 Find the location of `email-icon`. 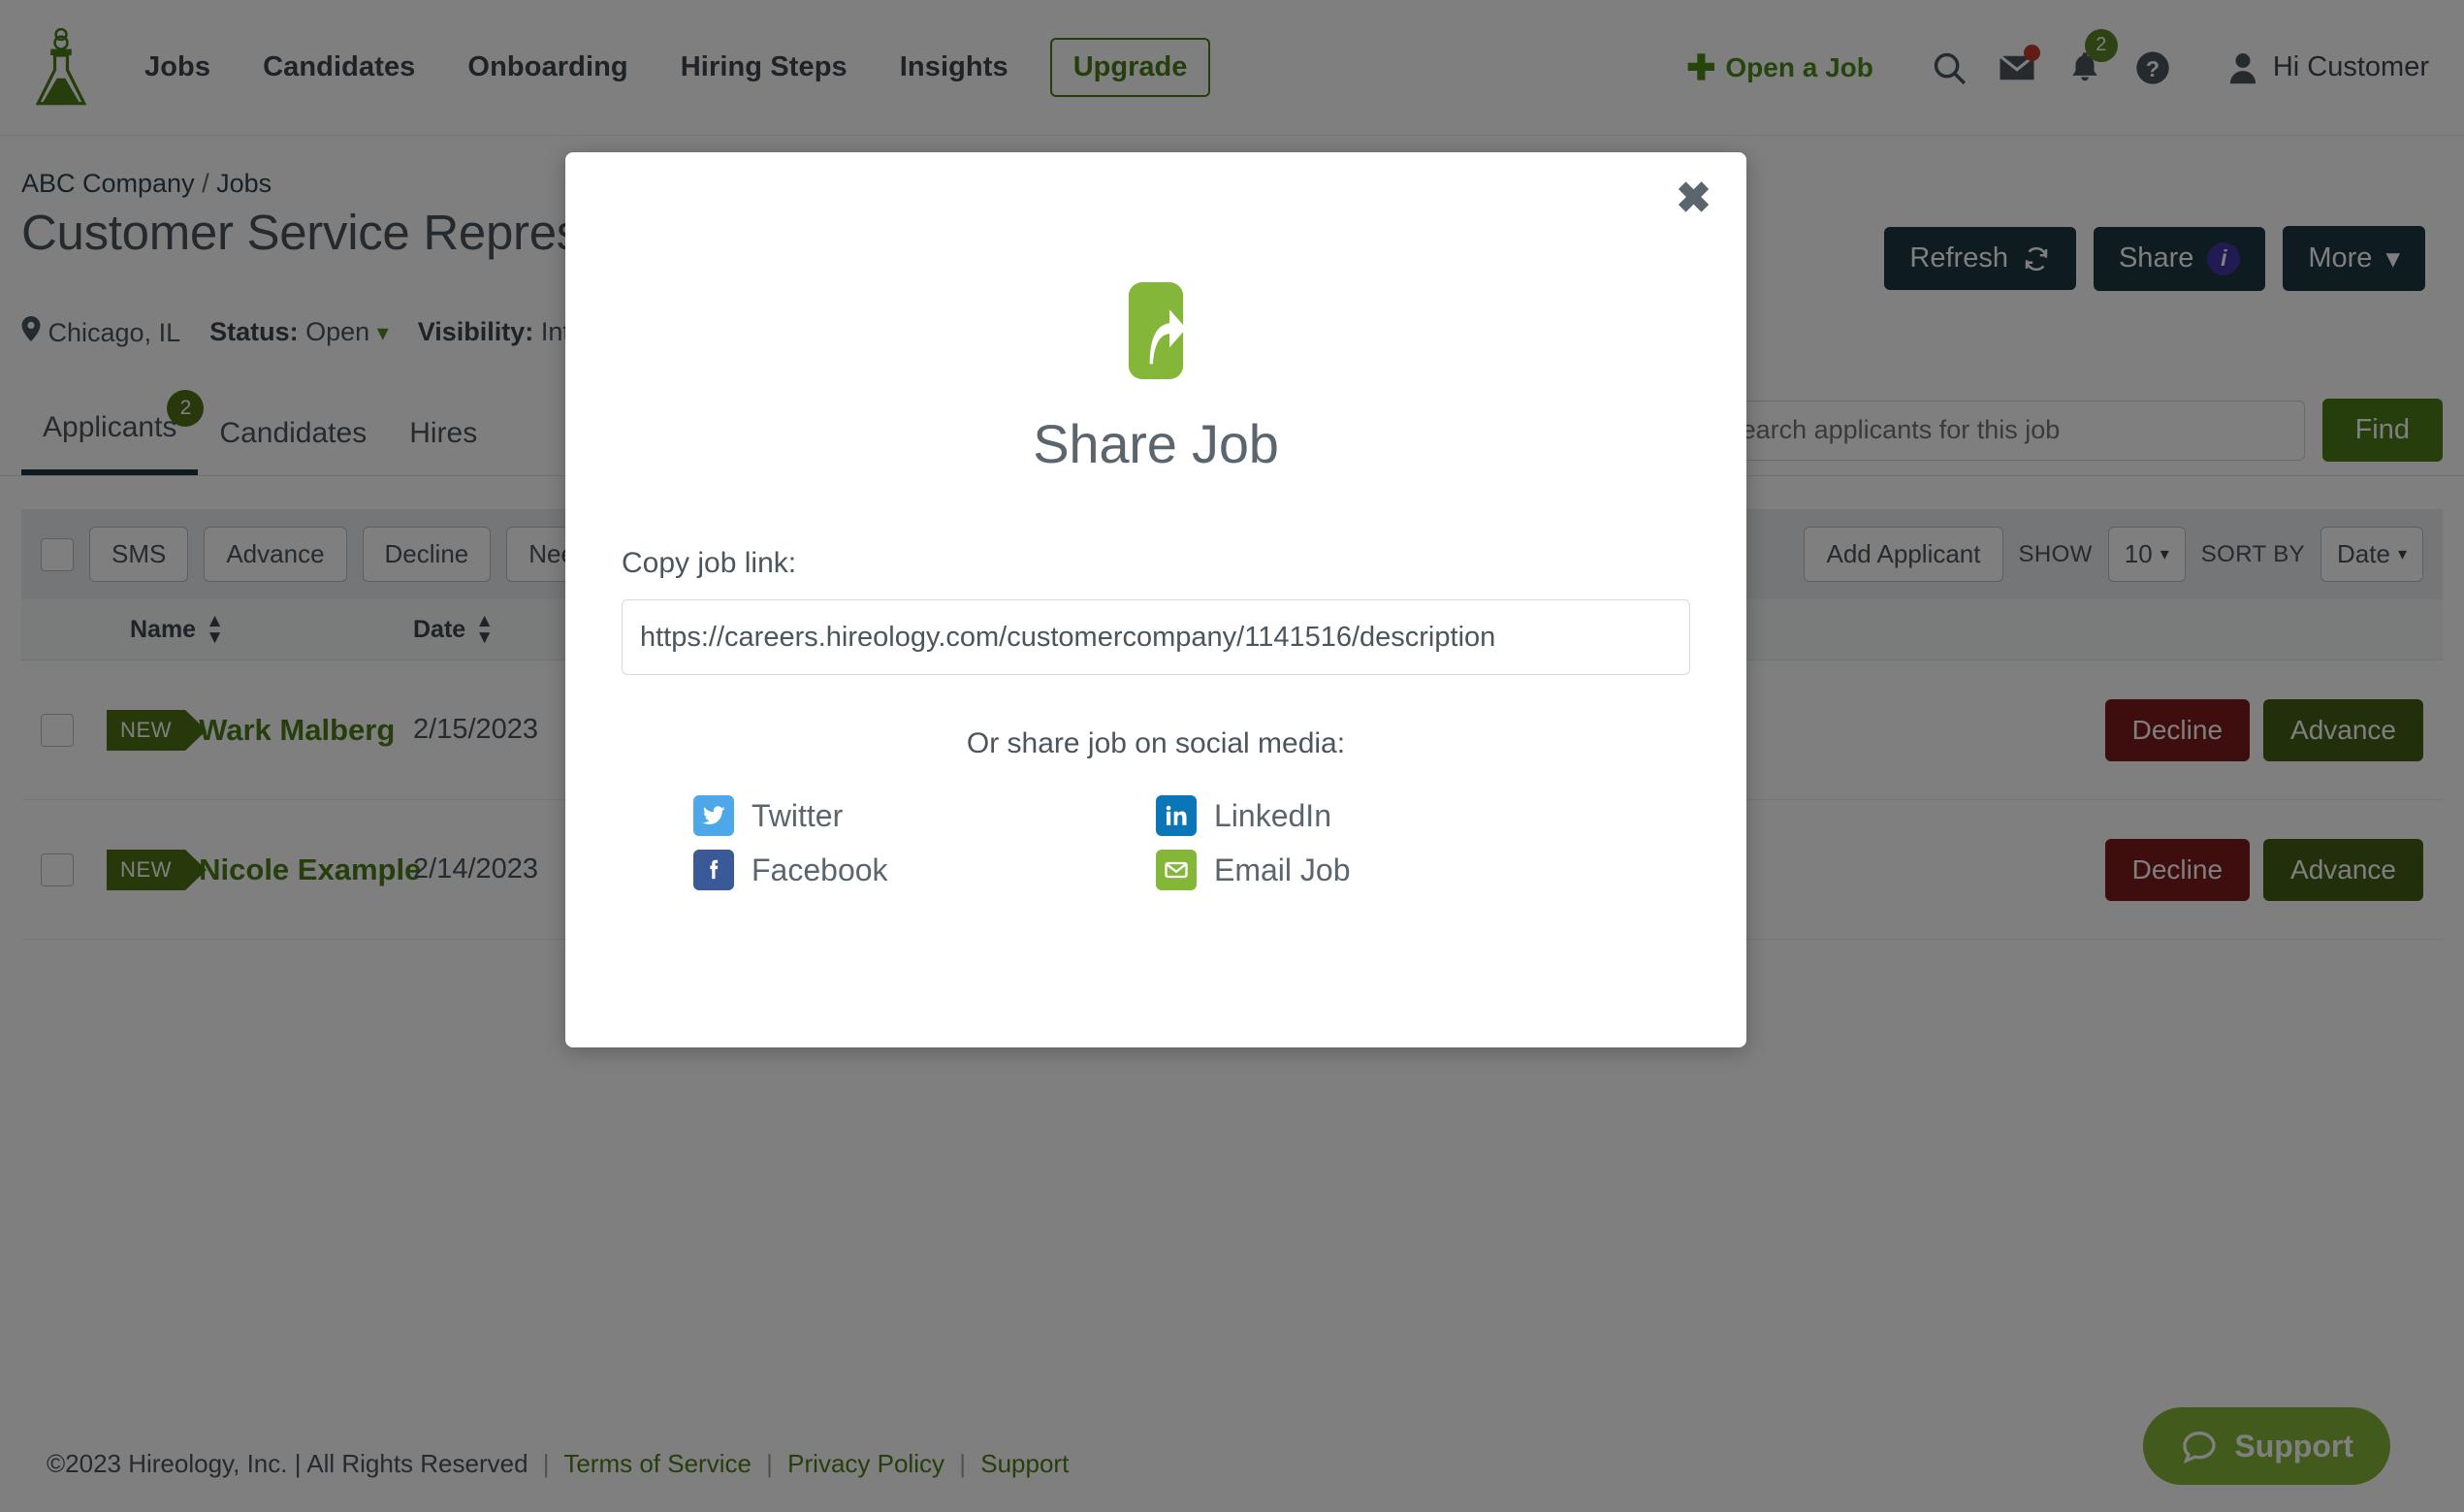

email-icon is located at coordinates (1176, 870).